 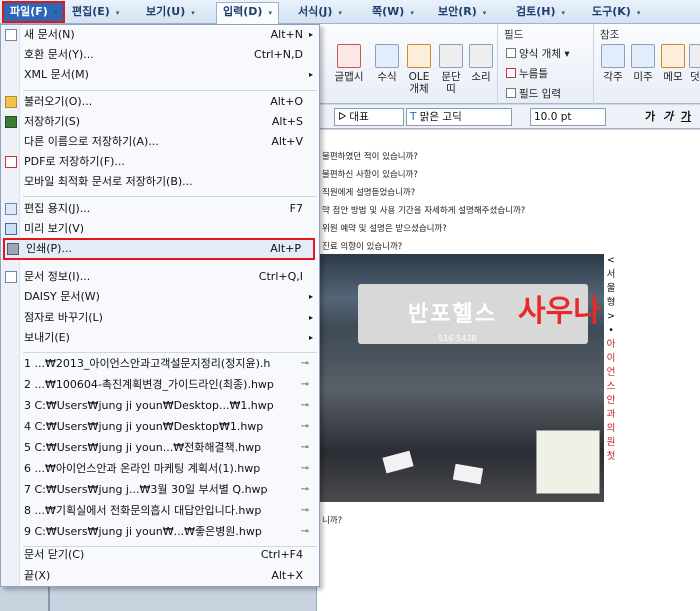 I want to click on menu-item-new: 새 문서(N) Alt+N ▸, so click(x=160, y=35).